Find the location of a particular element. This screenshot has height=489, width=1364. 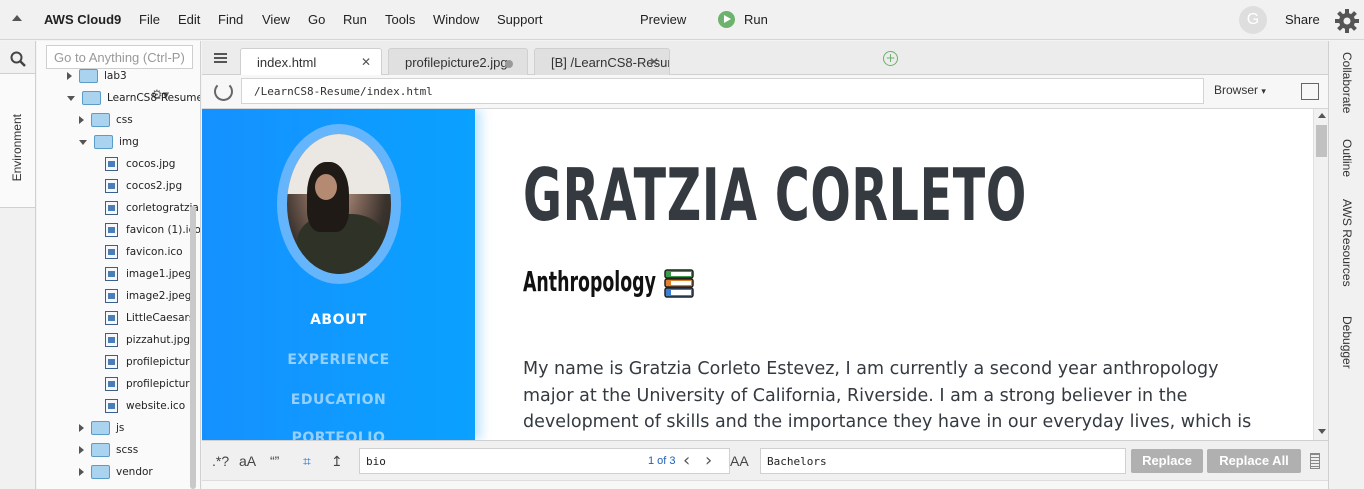

debugger-tab: Debugger is located at coordinates (1347, 342).